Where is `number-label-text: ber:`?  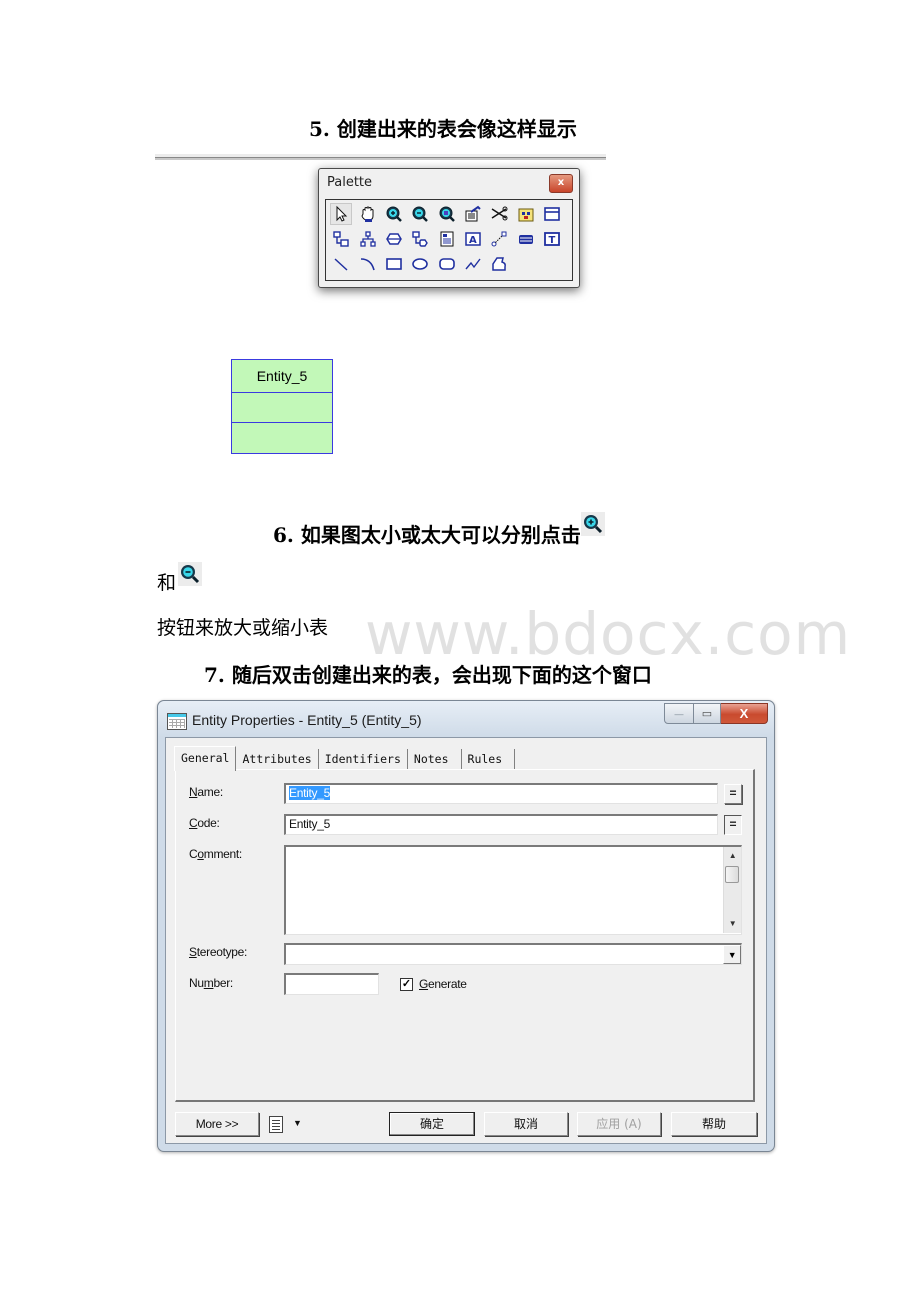 number-label-text: ber: is located at coordinates (223, 983).